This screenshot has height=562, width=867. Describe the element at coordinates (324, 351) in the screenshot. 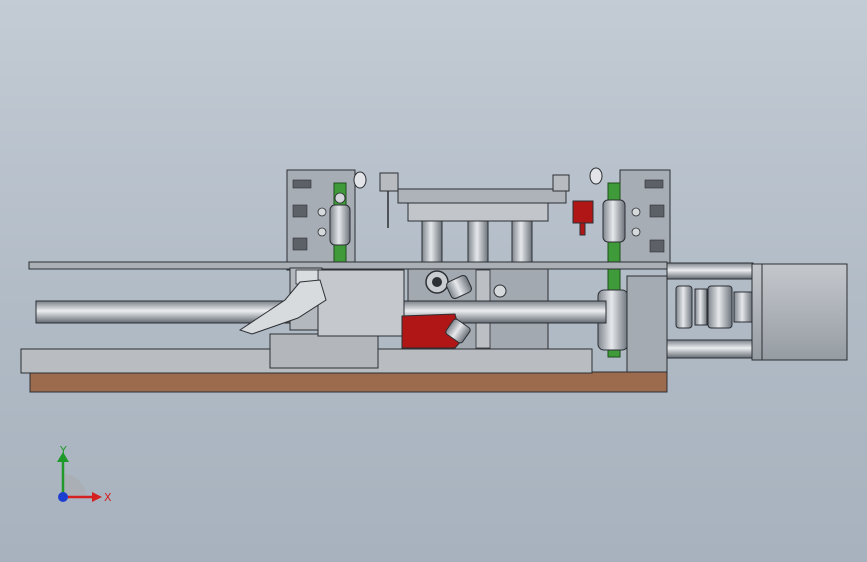

I see `slider-foot` at that location.